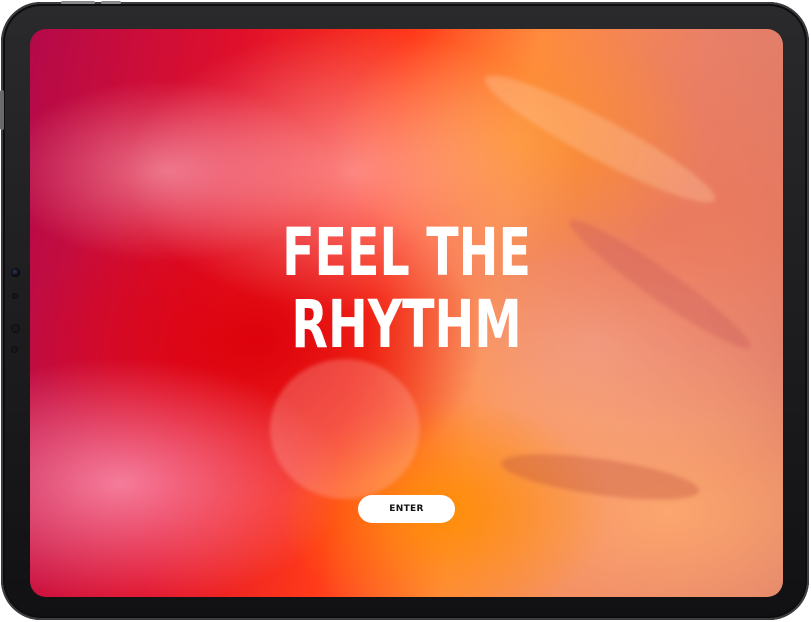  What do you see at coordinates (78, 2) in the screenshot?
I see `top-button` at bounding box center [78, 2].